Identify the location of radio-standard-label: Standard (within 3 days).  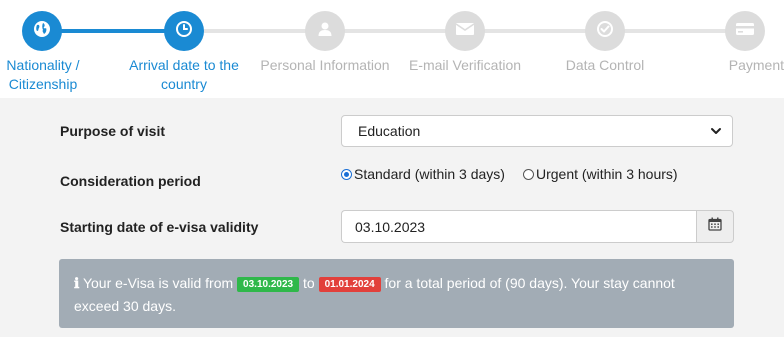
(429, 174).